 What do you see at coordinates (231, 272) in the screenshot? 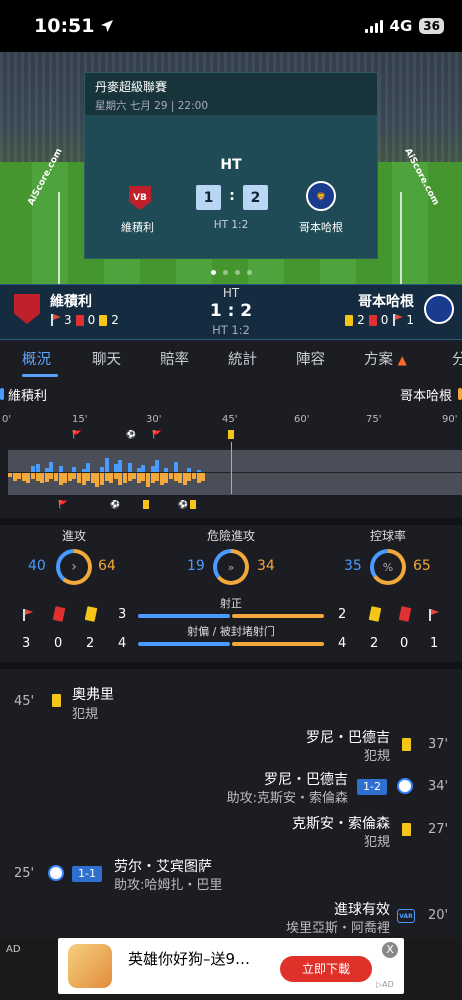
I see `carousel-dots` at bounding box center [231, 272].